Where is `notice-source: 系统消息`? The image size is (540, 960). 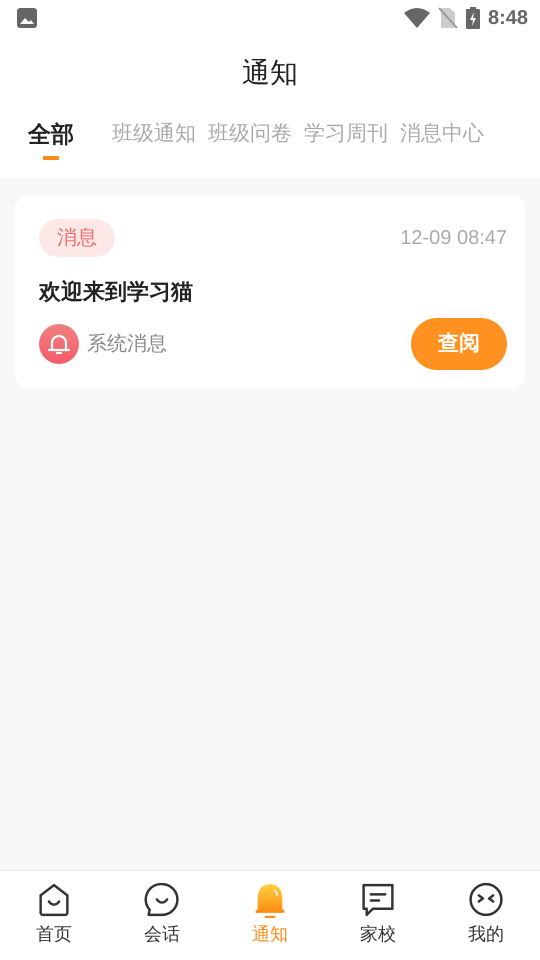 notice-source: 系统消息 is located at coordinates (127, 344).